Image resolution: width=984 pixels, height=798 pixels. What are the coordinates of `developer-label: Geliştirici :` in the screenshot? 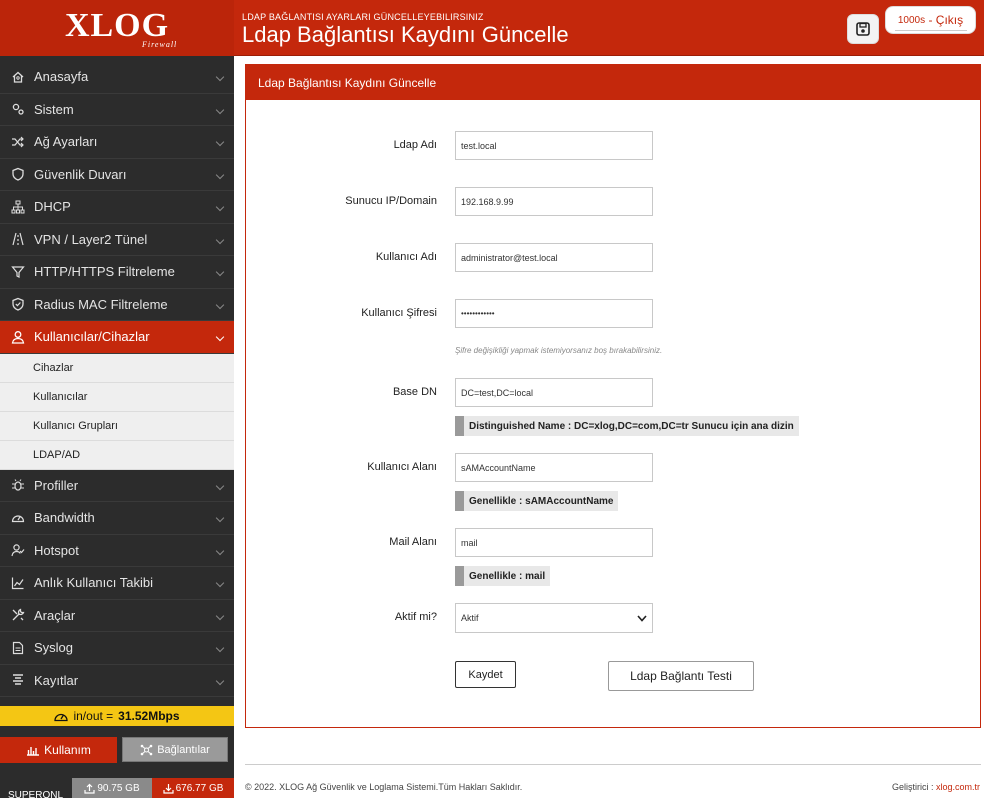 It's located at (912, 787).